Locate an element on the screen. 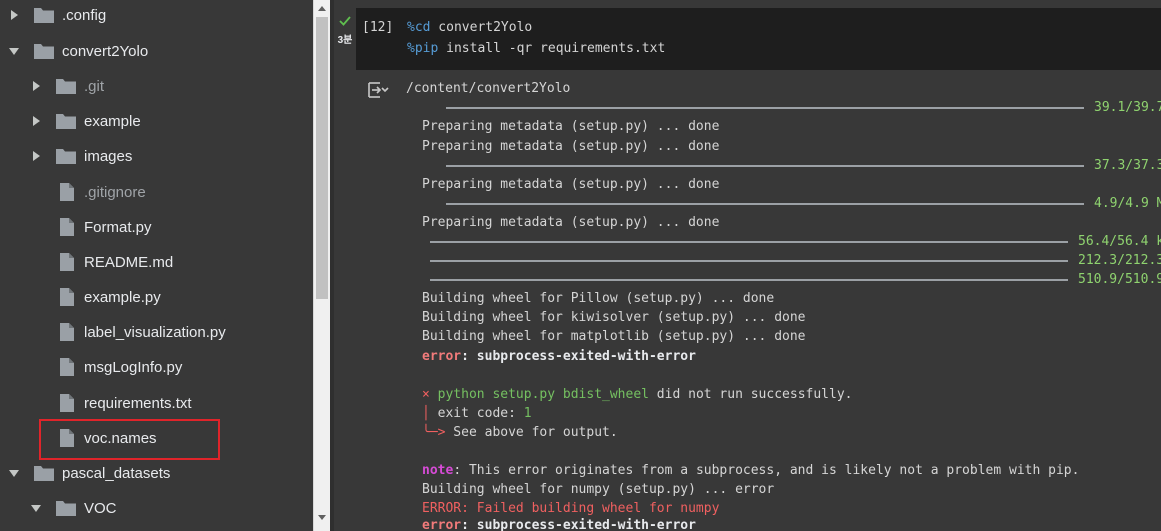 The image size is (1161, 531). tree-item-config: .config is located at coordinates (156, 16).